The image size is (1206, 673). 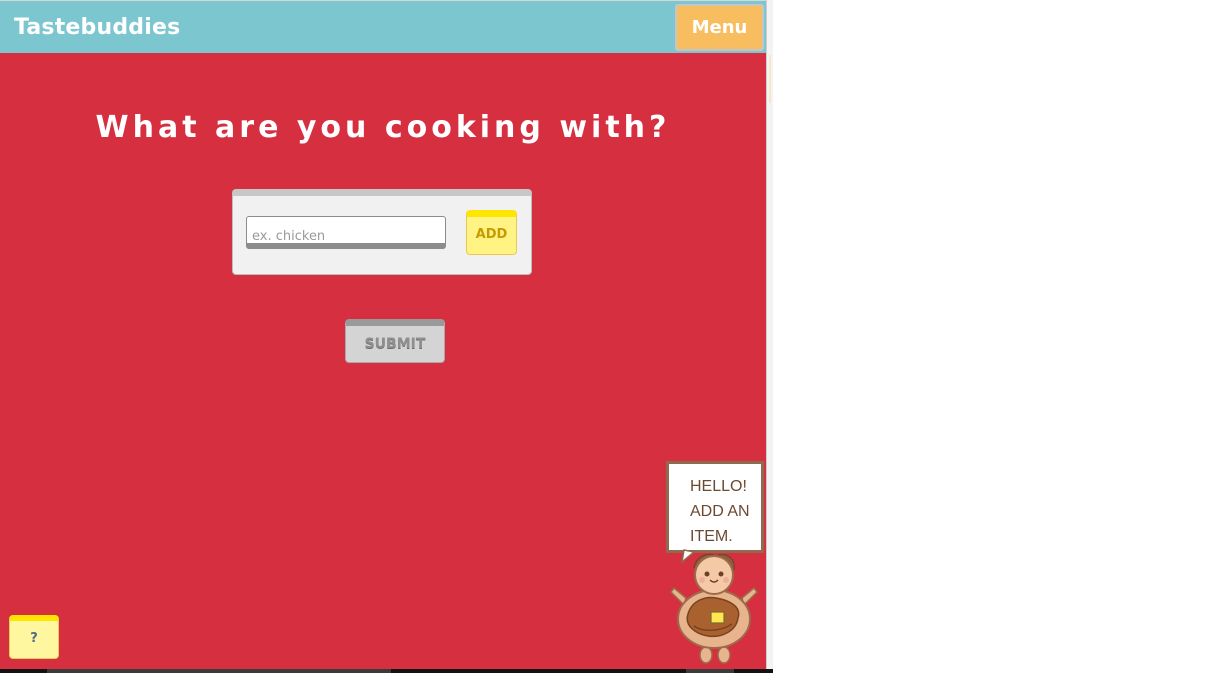 What do you see at coordinates (395, 341) in the screenshot?
I see `submit-button: SUBMIT` at bounding box center [395, 341].